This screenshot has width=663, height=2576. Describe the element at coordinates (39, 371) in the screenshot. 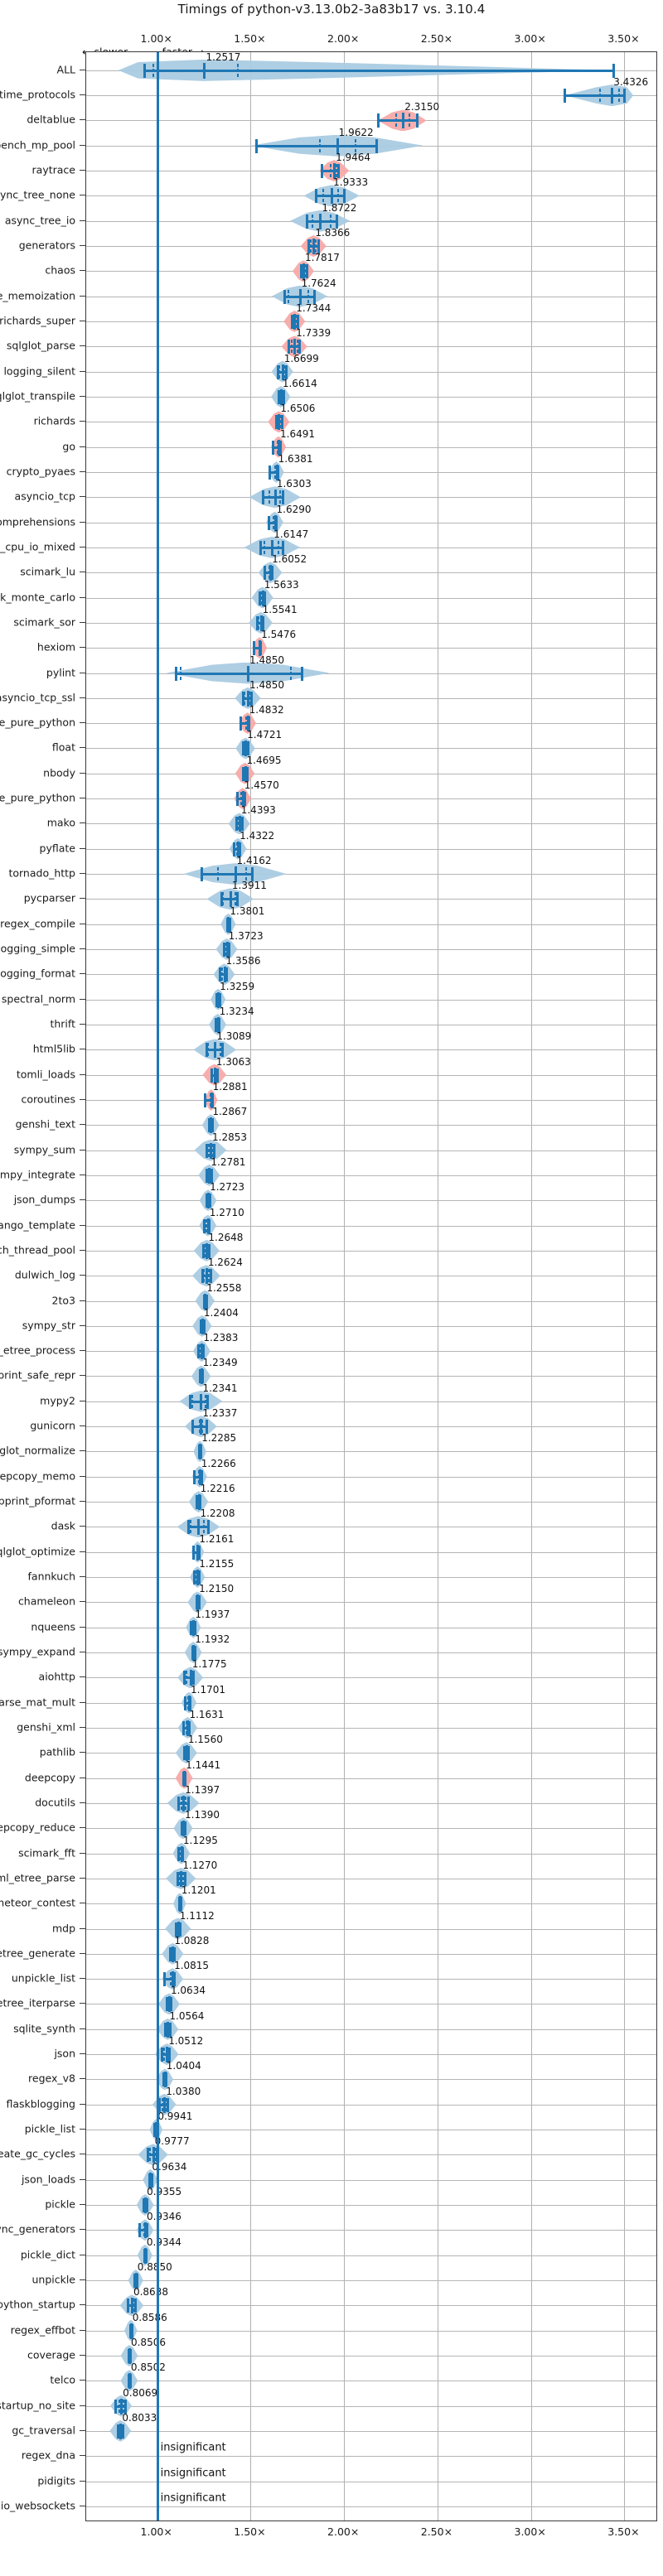

I see `y-tick-label-logging_silent: logging_silent` at that location.